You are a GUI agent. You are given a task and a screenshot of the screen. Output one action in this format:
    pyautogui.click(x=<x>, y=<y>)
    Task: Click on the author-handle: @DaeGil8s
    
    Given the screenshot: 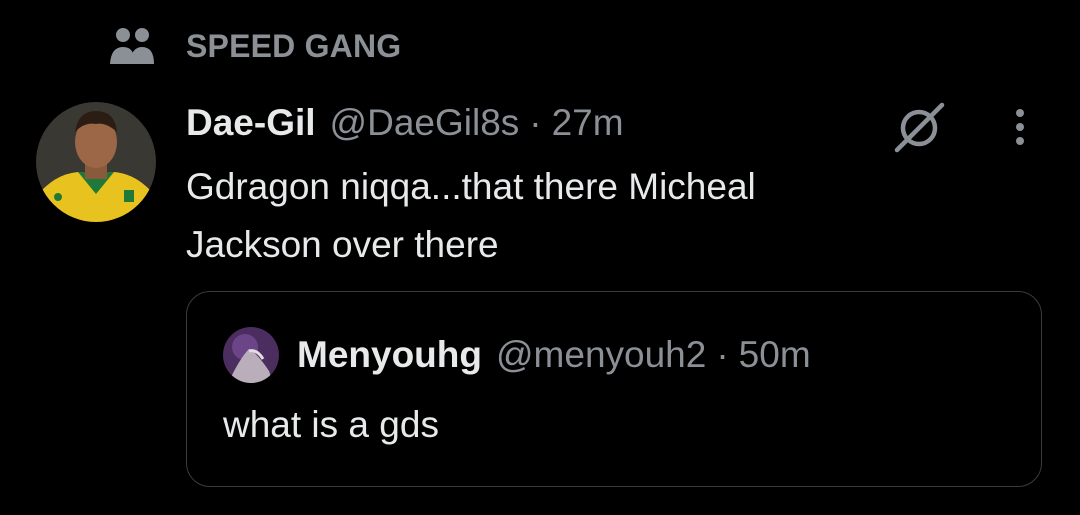 What is the action you would take?
    pyautogui.click(x=425, y=123)
    